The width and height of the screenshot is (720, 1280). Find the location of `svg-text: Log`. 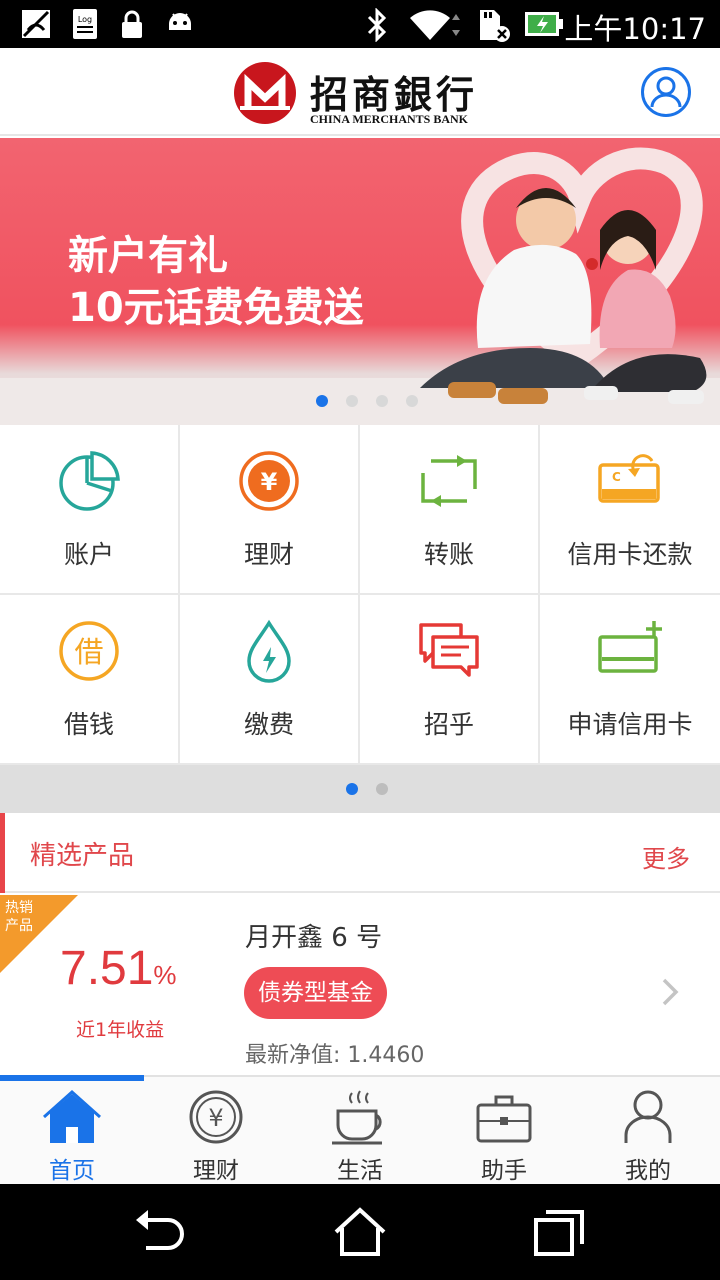

svg-text: Log is located at coordinates (85, 19).